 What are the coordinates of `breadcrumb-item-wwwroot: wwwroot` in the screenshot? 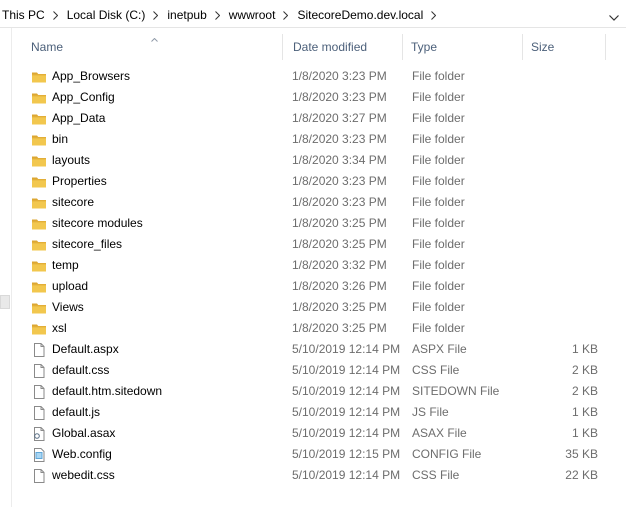 It's located at (252, 15).